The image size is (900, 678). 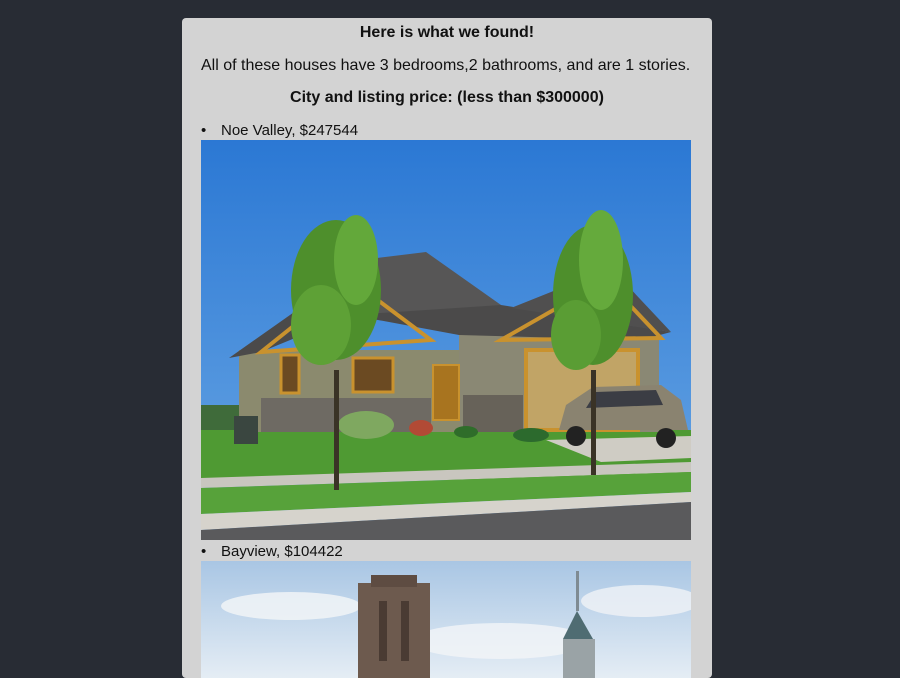 What do you see at coordinates (290, 130) in the screenshot?
I see `listing-label: Noe Valley, $247544` at bounding box center [290, 130].